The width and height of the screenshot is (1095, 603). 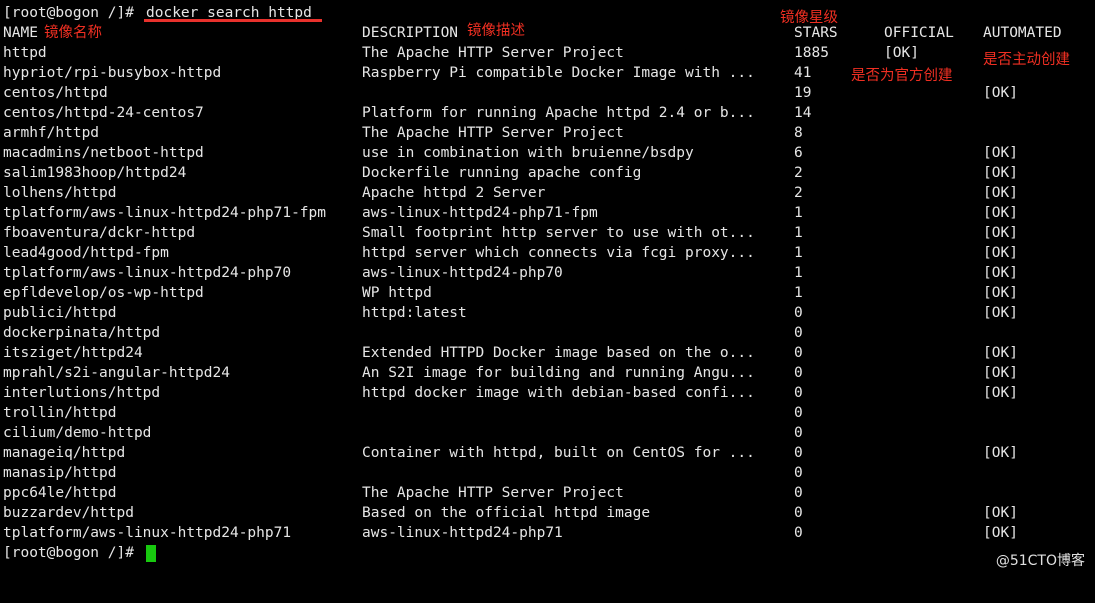 I want to click on header-name: NAME, so click(x=20, y=33).